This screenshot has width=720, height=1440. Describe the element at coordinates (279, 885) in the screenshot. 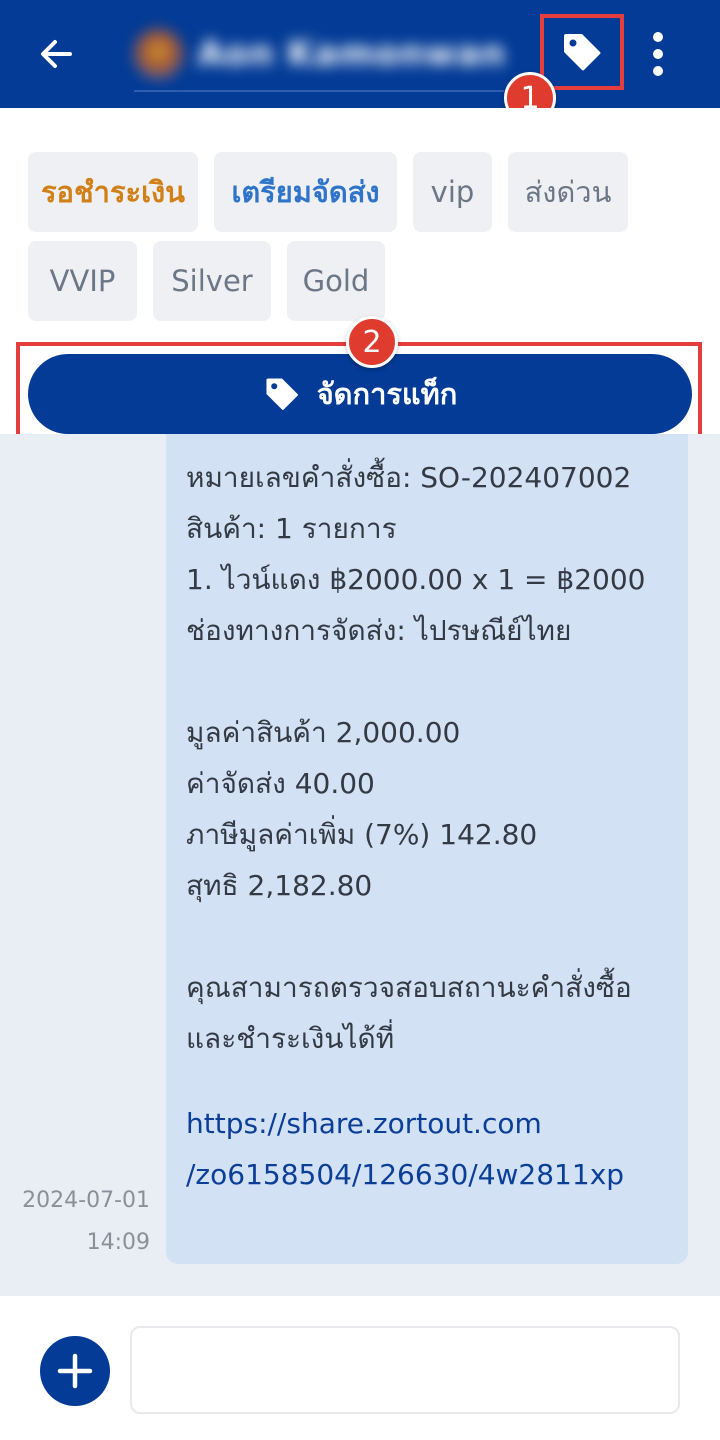

I see `message-line: สุทธิ 2,182.80` at that location.